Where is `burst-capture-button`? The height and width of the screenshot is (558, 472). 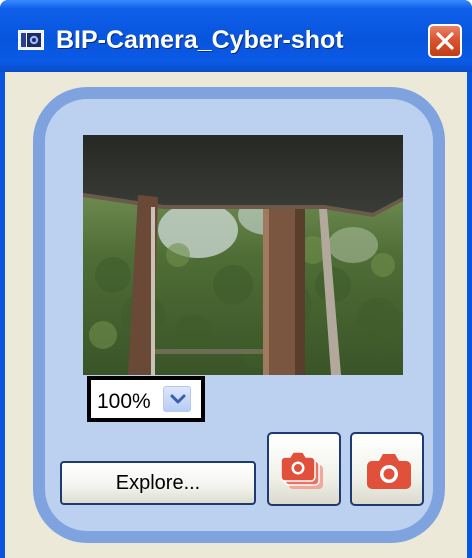 burst-capture-button is located at coordinates (304, 469).